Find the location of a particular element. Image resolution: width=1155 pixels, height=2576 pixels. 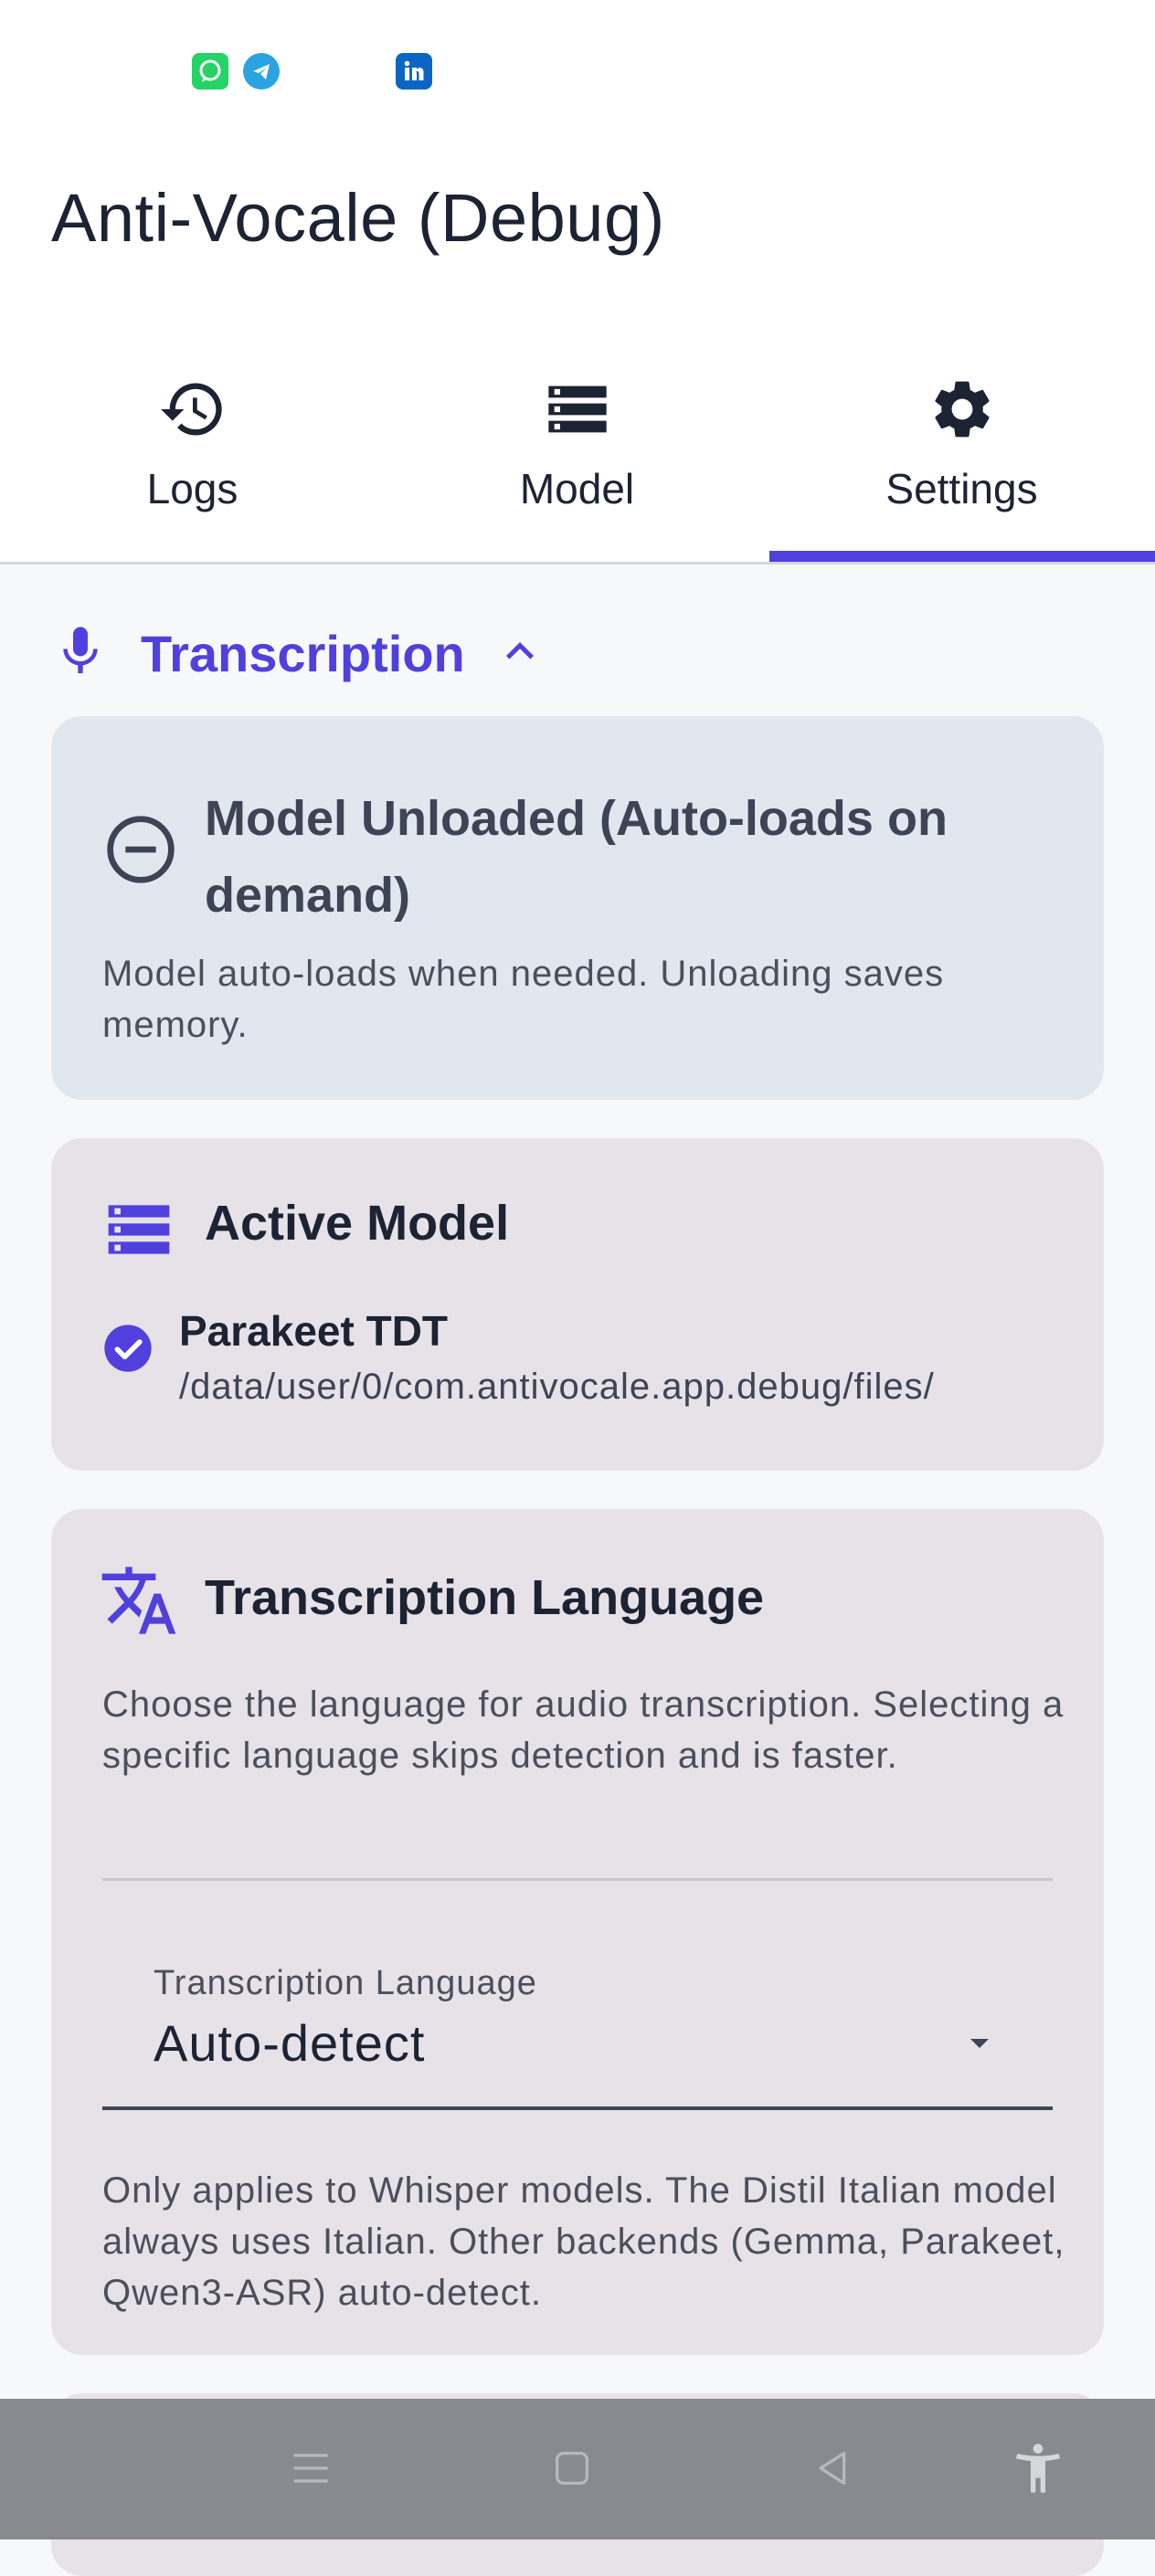

divider is located at coordinates (577, 1879).